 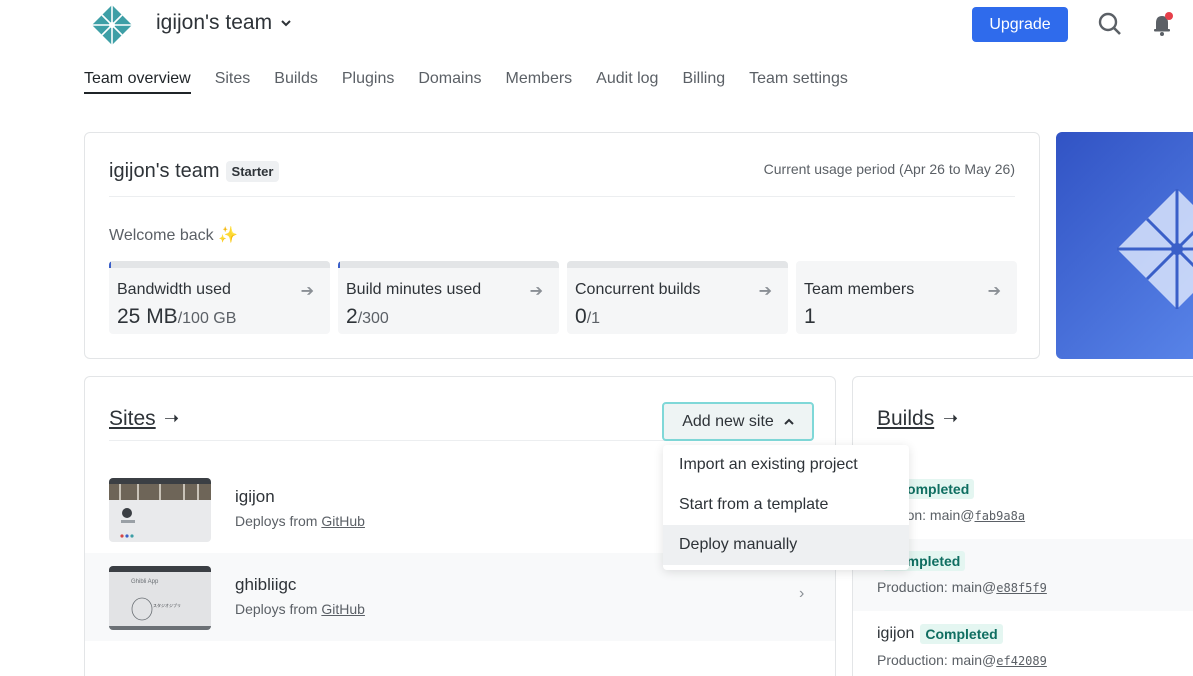 I want to click on site-thumbnail, so click(x=160, y=510).